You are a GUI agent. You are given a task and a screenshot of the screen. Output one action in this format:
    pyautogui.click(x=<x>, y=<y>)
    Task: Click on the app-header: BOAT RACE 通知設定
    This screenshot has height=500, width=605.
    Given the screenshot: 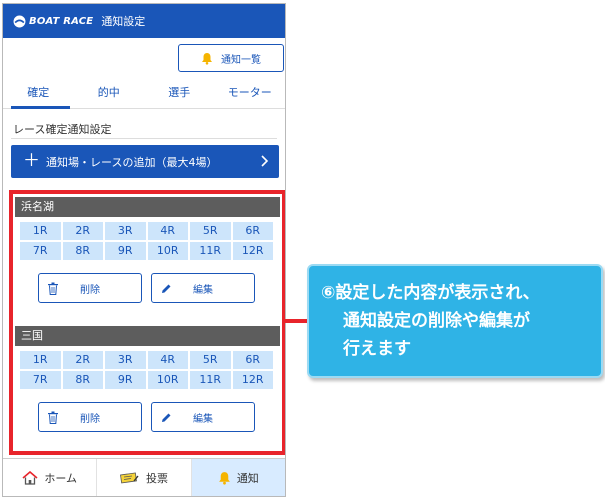 What is the action you would take?
    pyautogui.click(x=144, y=21)
    